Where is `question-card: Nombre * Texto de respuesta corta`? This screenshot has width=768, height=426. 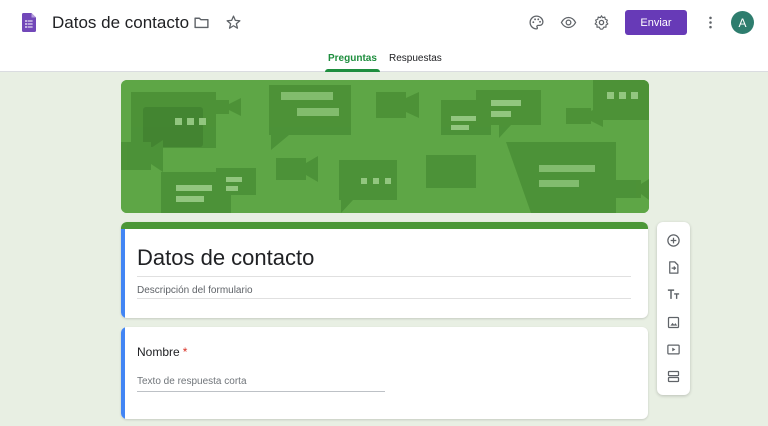 question-card: Nombre * Texto de respuesta corta is located at coordinates (384, 373).